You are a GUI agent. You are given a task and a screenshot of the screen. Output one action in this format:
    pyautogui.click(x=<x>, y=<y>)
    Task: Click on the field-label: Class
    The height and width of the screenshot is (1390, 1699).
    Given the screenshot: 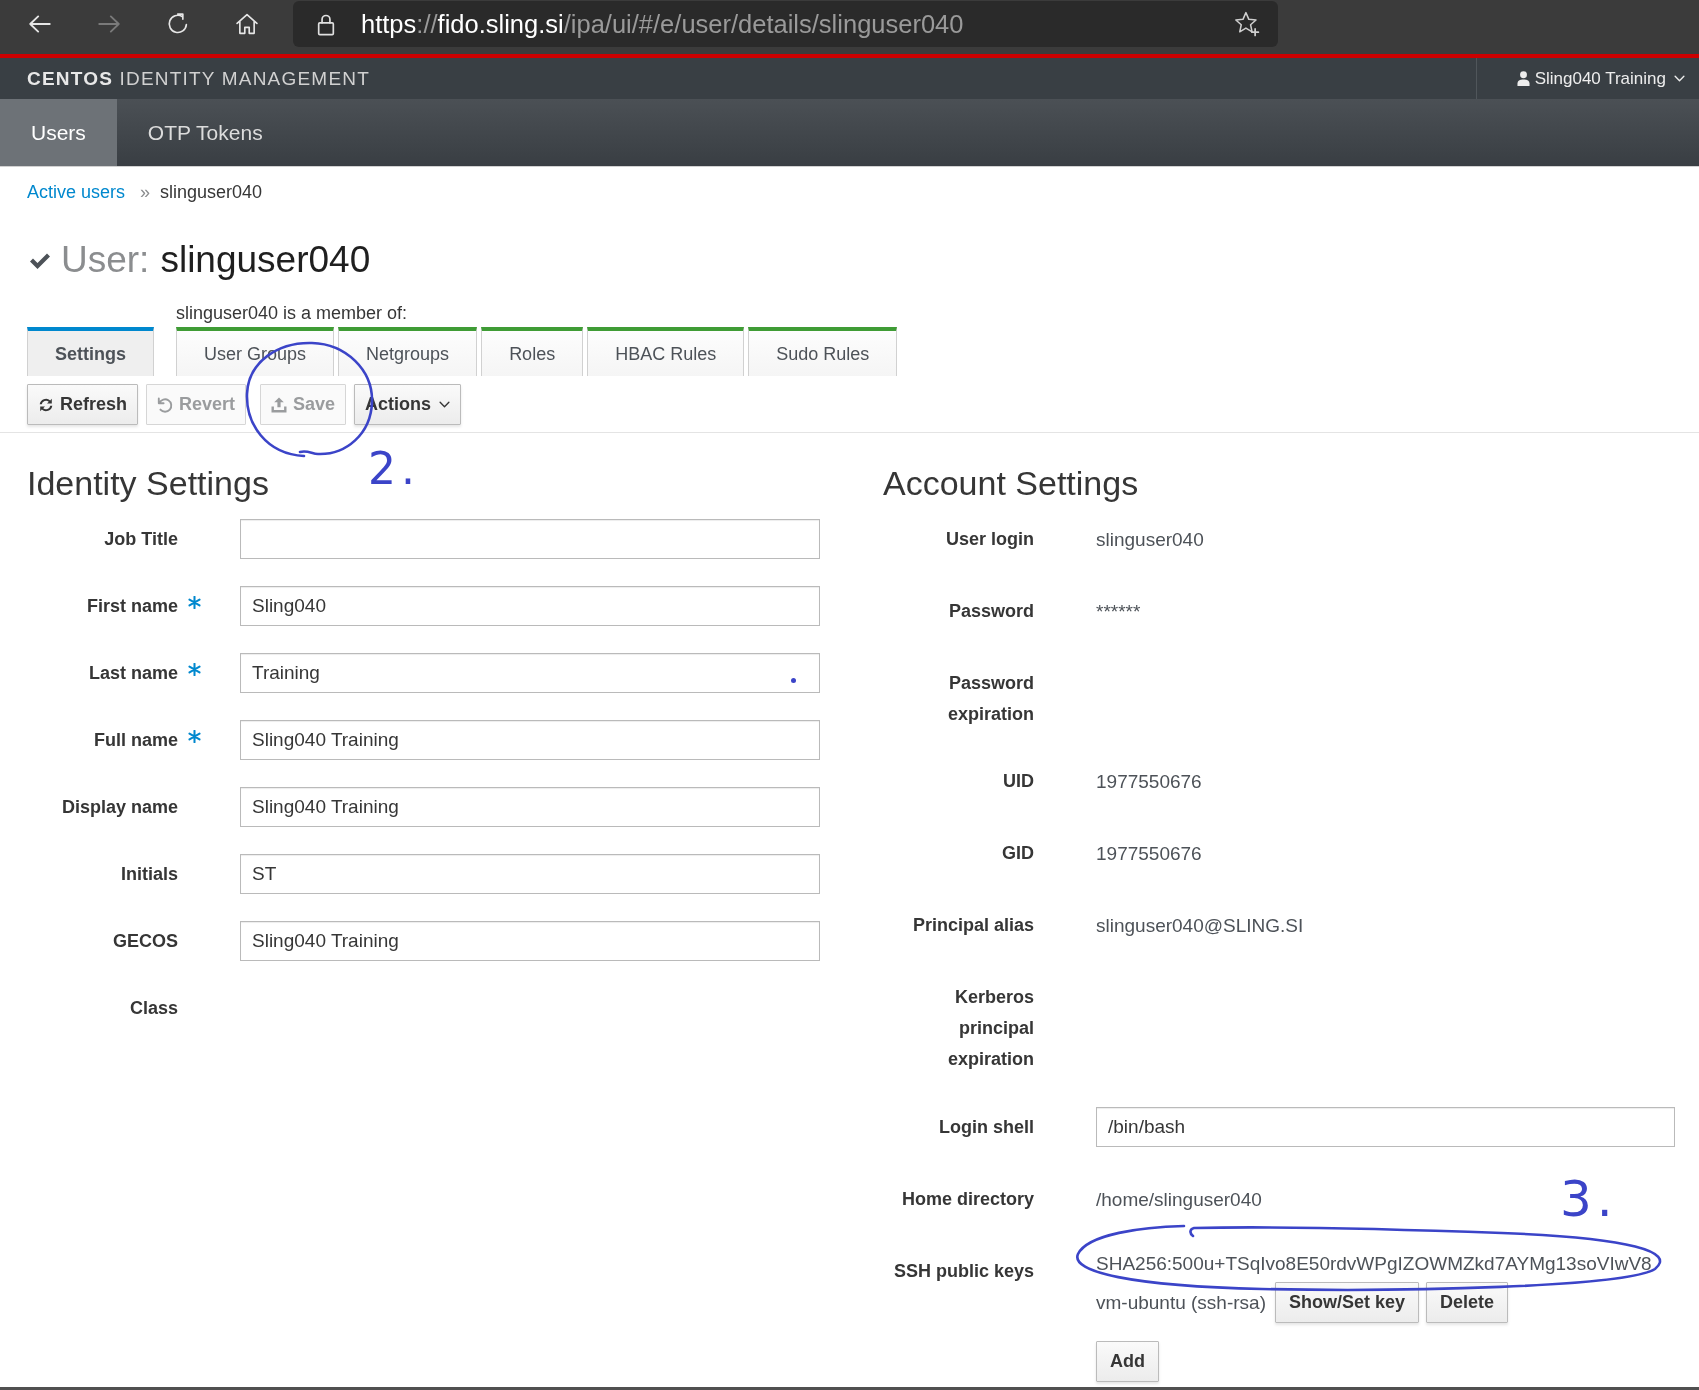 What is the action you would take?
    pyautogui.click(x=153, y=1007)
    